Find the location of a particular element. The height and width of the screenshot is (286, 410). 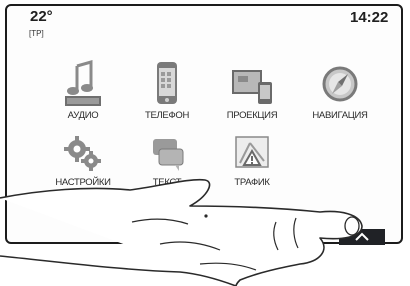

app-projection-button: ПРОЕКЦИЯ is located at coordinates (252, 100).